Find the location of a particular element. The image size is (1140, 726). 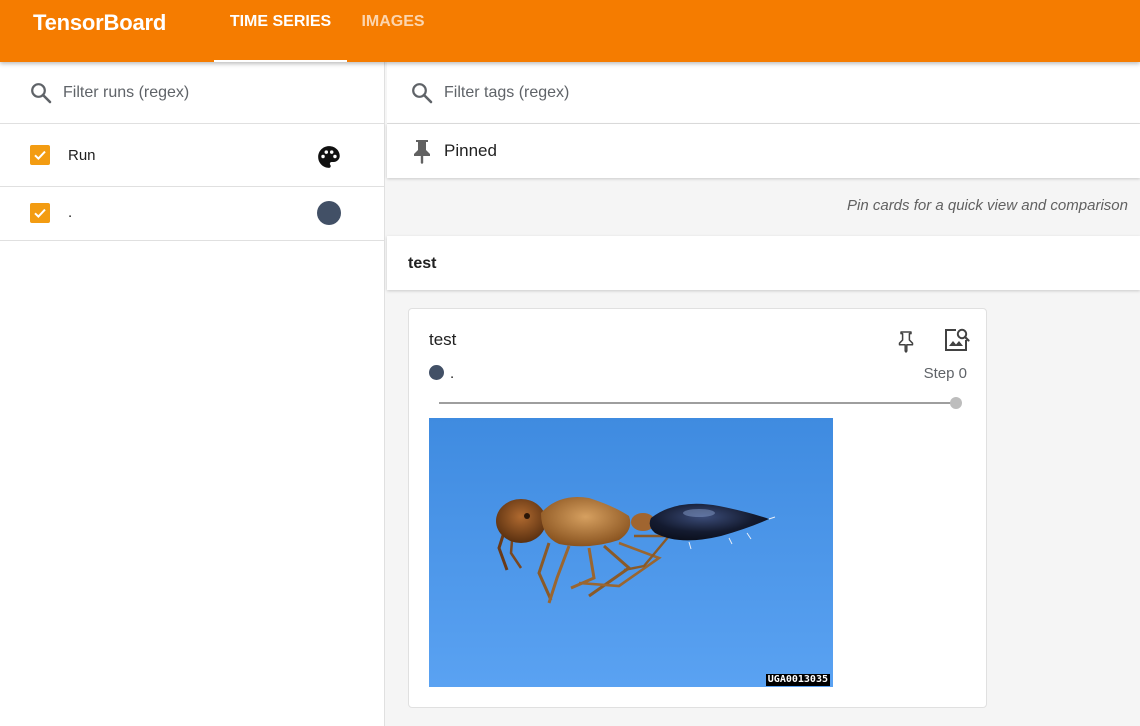

run-label: . is located at coordinates (70, 212).